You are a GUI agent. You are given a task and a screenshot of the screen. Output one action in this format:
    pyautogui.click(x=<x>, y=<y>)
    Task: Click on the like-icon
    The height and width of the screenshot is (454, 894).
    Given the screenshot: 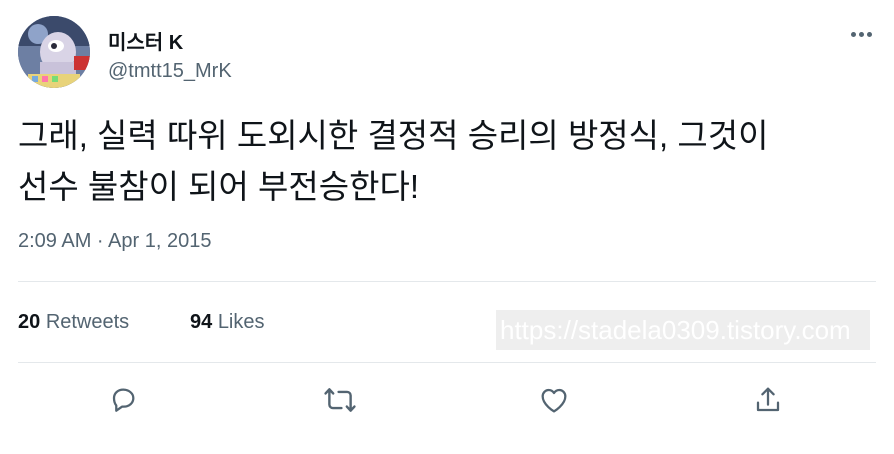 What is the action you would take?
    pyautogui.click(x=554, y=400)
    